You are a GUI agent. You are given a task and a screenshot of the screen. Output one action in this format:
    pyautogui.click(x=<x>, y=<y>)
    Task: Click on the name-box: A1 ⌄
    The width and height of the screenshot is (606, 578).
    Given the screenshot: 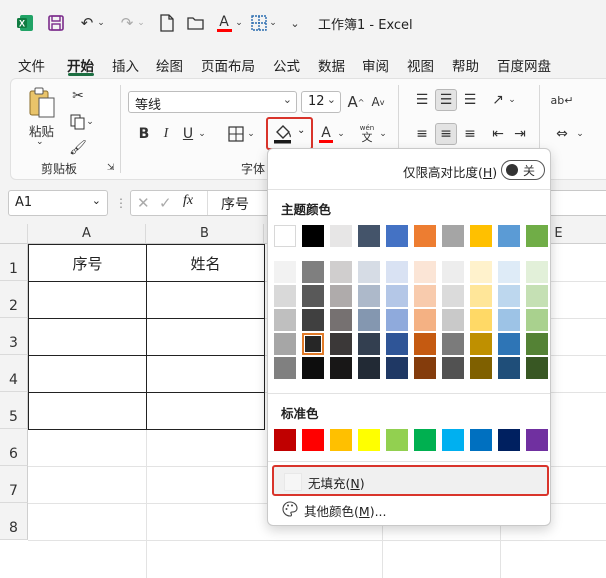 What is the action you would take?
    pyautogui.click(x=58, y=203)
    